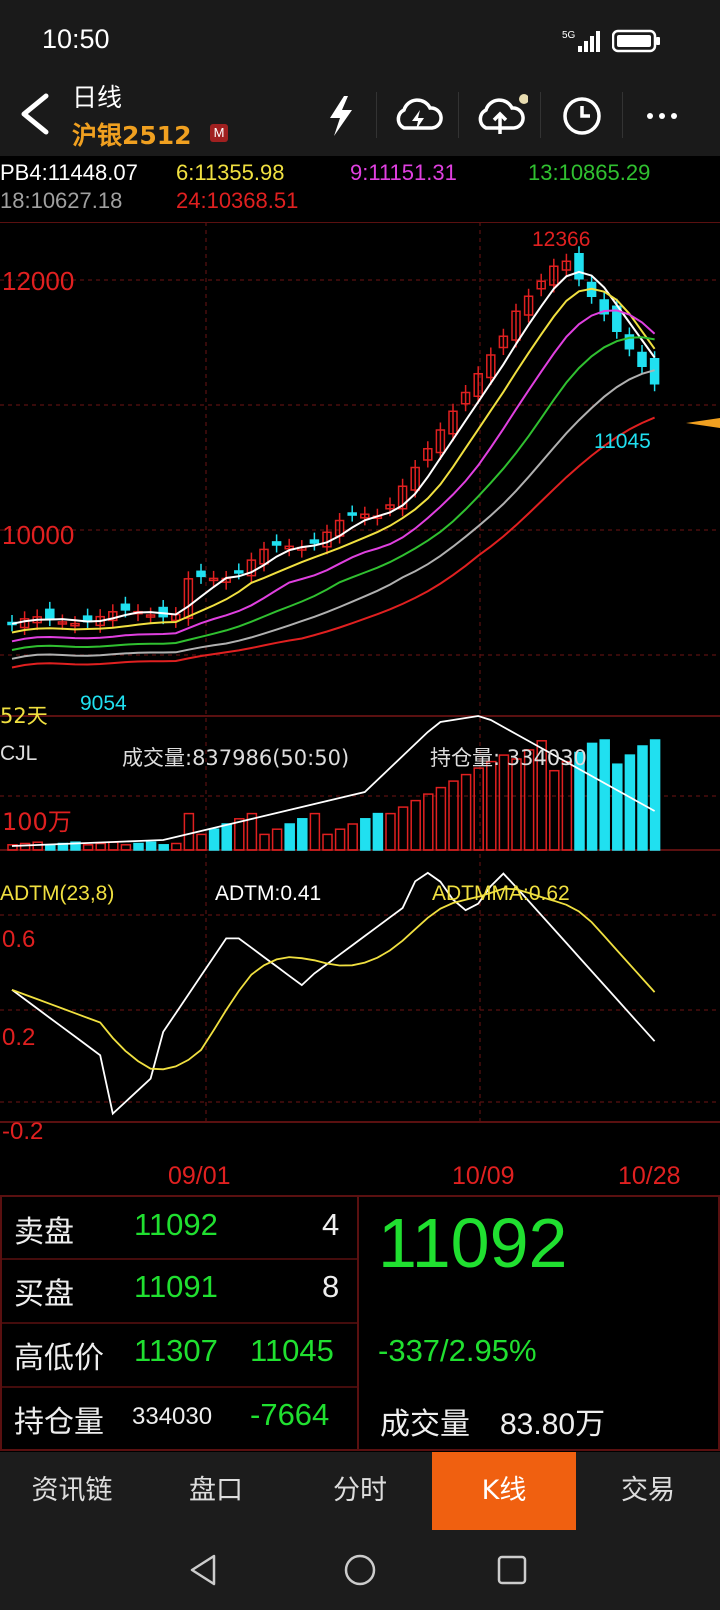 This screenshot has height=1610, width=720. Describe the element at coordinates (97, 96) in the screenshot. I see `period-label: 日线` at that location.